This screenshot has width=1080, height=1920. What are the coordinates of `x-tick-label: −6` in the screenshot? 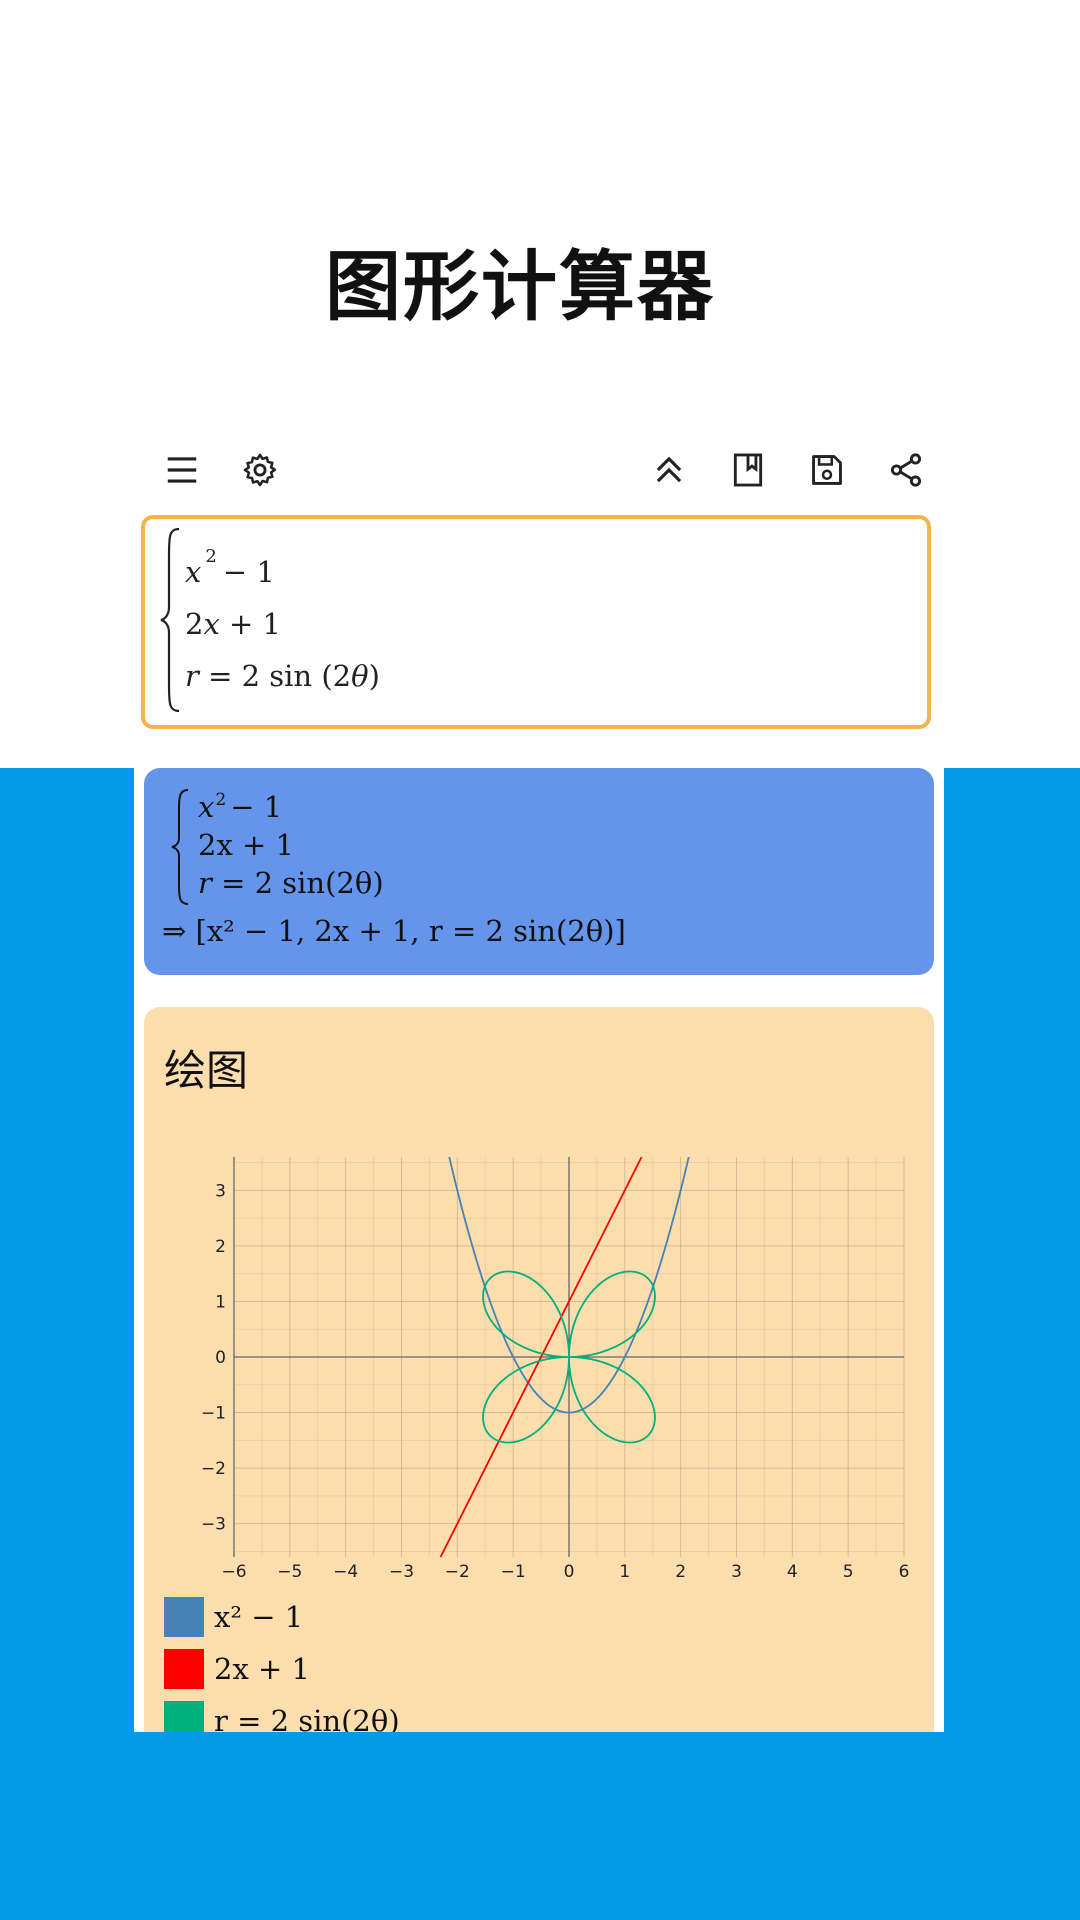 It's located at (233, 1569).